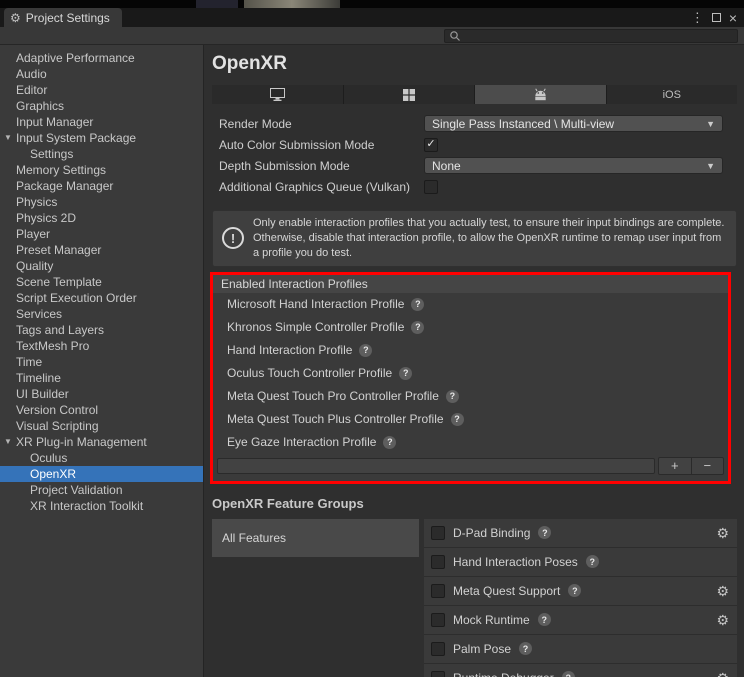  I want to click on sidebar-item: Tags and Layers, so click(101, 330).